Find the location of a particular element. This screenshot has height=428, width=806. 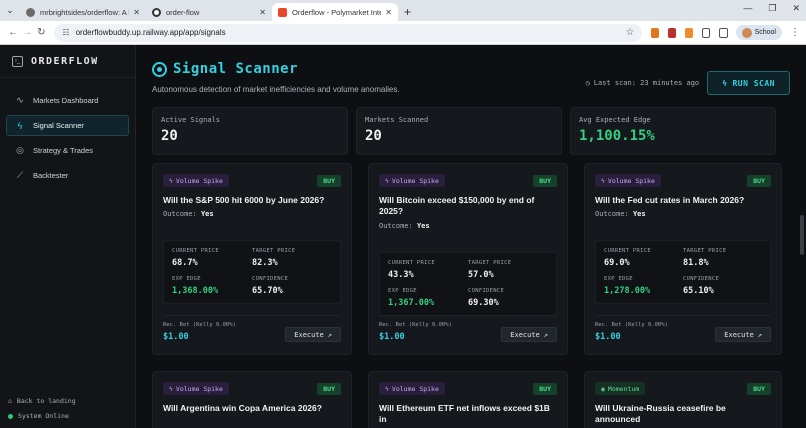

bookmark-star-icon: ☆ is located at coordinates (629, 32).